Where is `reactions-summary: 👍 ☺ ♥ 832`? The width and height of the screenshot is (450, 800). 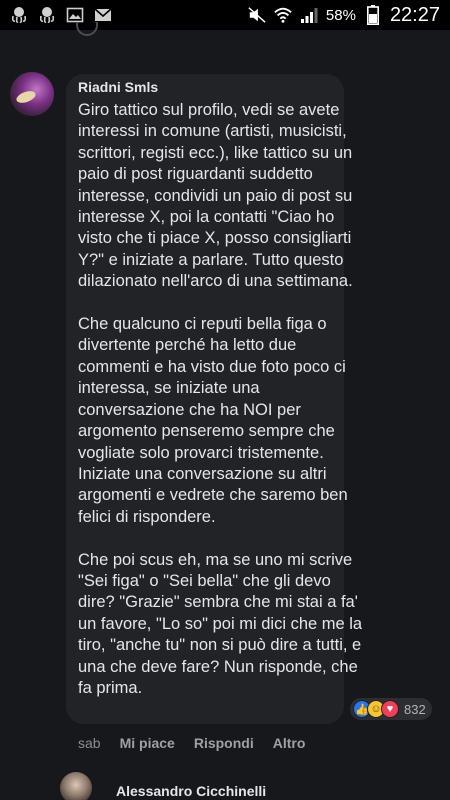
reactions-summary: 👍 ☺ ♥ 832 is located at coordinates (391, 709).